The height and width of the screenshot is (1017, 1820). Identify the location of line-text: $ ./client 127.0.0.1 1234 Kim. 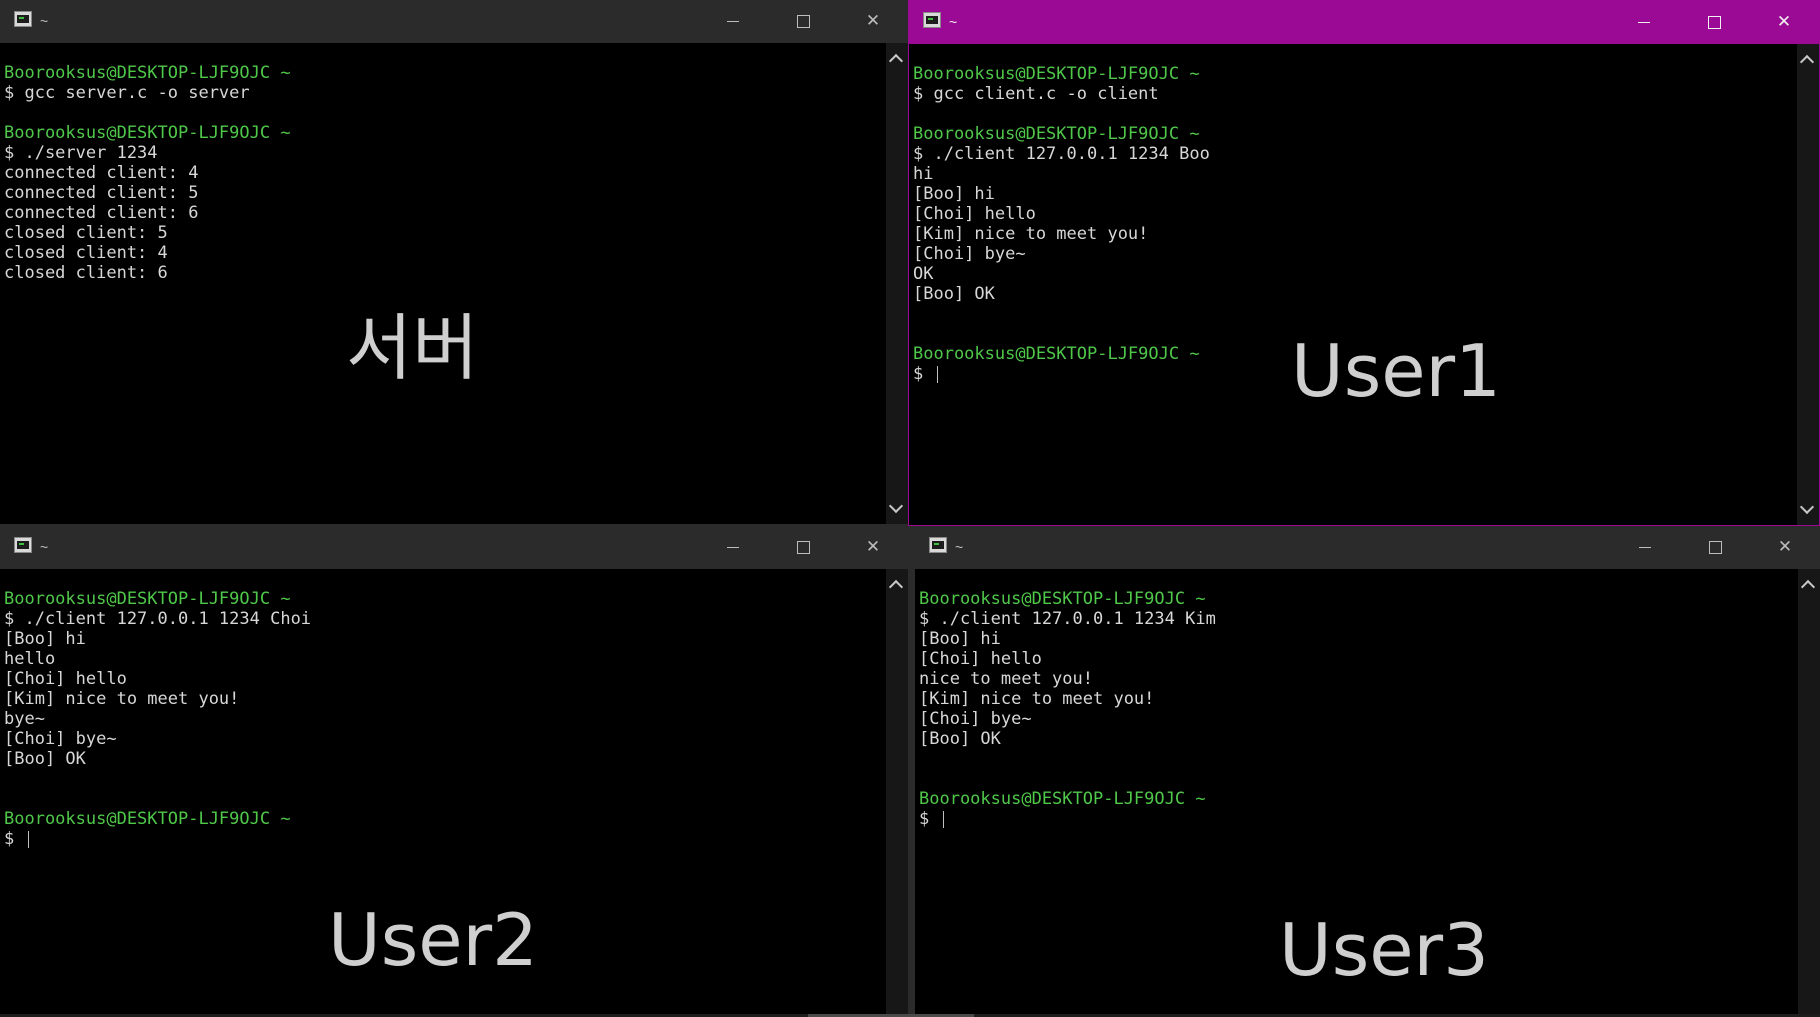
(1067, 619).